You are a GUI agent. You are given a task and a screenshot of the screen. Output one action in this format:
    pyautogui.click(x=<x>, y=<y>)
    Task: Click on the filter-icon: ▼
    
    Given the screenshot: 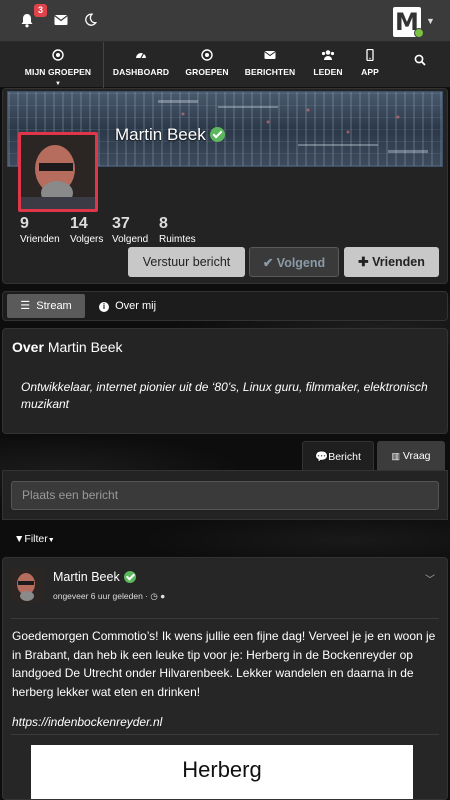 What is the action you would take?
    pyautogui.click(x=19, y=539)
    